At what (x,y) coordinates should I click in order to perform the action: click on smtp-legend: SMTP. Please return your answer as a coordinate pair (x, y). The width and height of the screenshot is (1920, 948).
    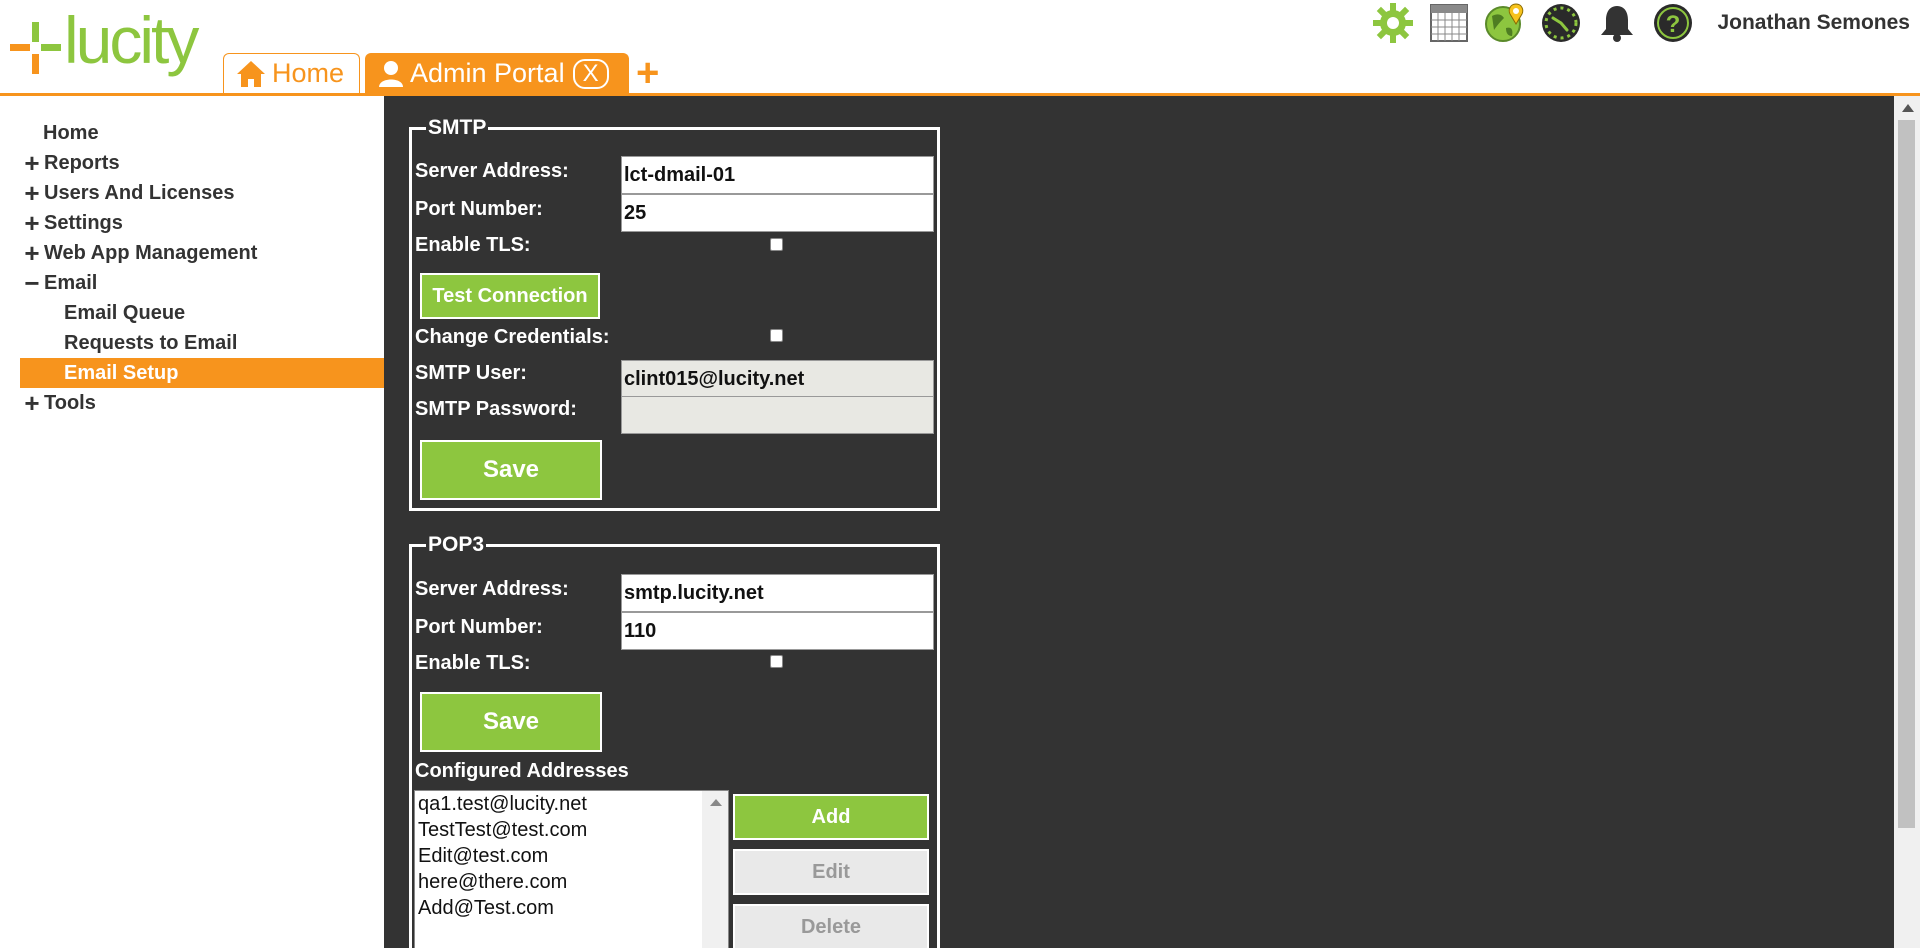
    Looking at the image, I should click on (457, 127).